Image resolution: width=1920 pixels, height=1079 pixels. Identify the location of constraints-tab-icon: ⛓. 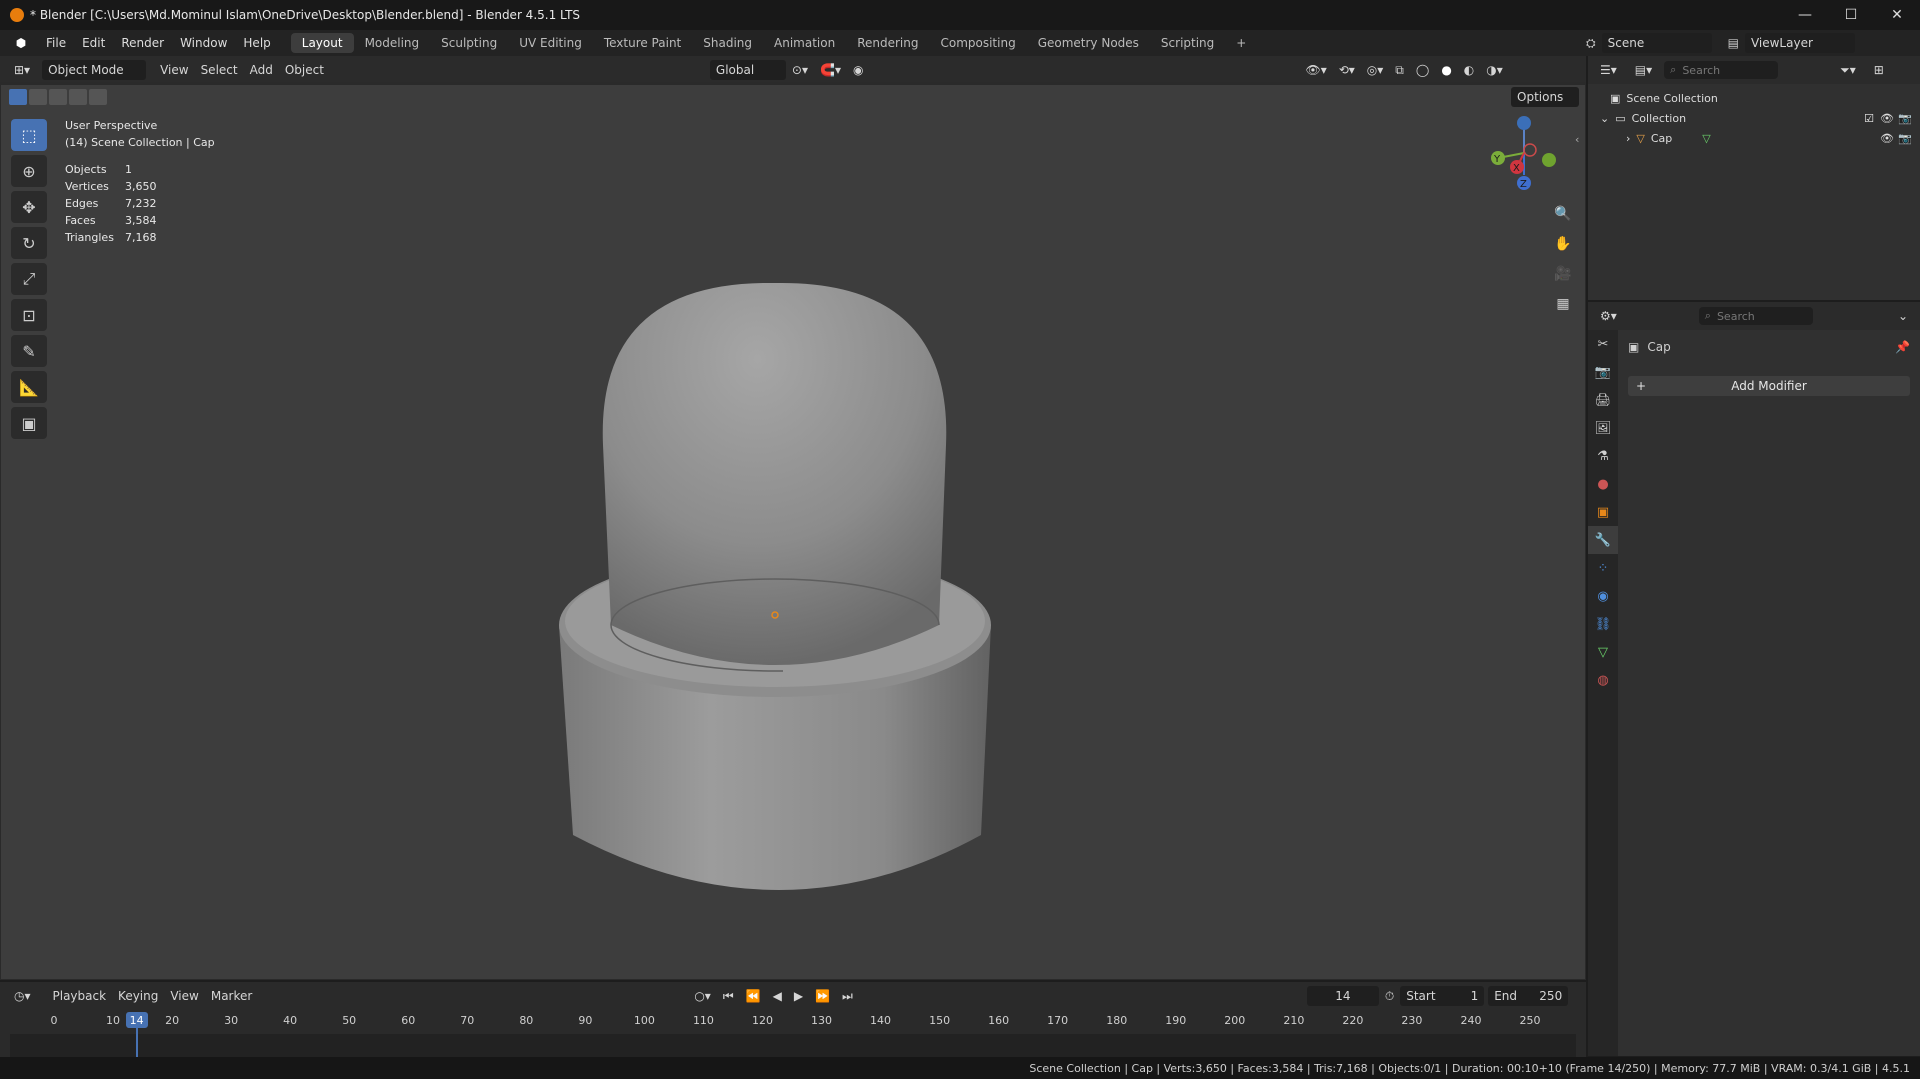
(1603, 624).